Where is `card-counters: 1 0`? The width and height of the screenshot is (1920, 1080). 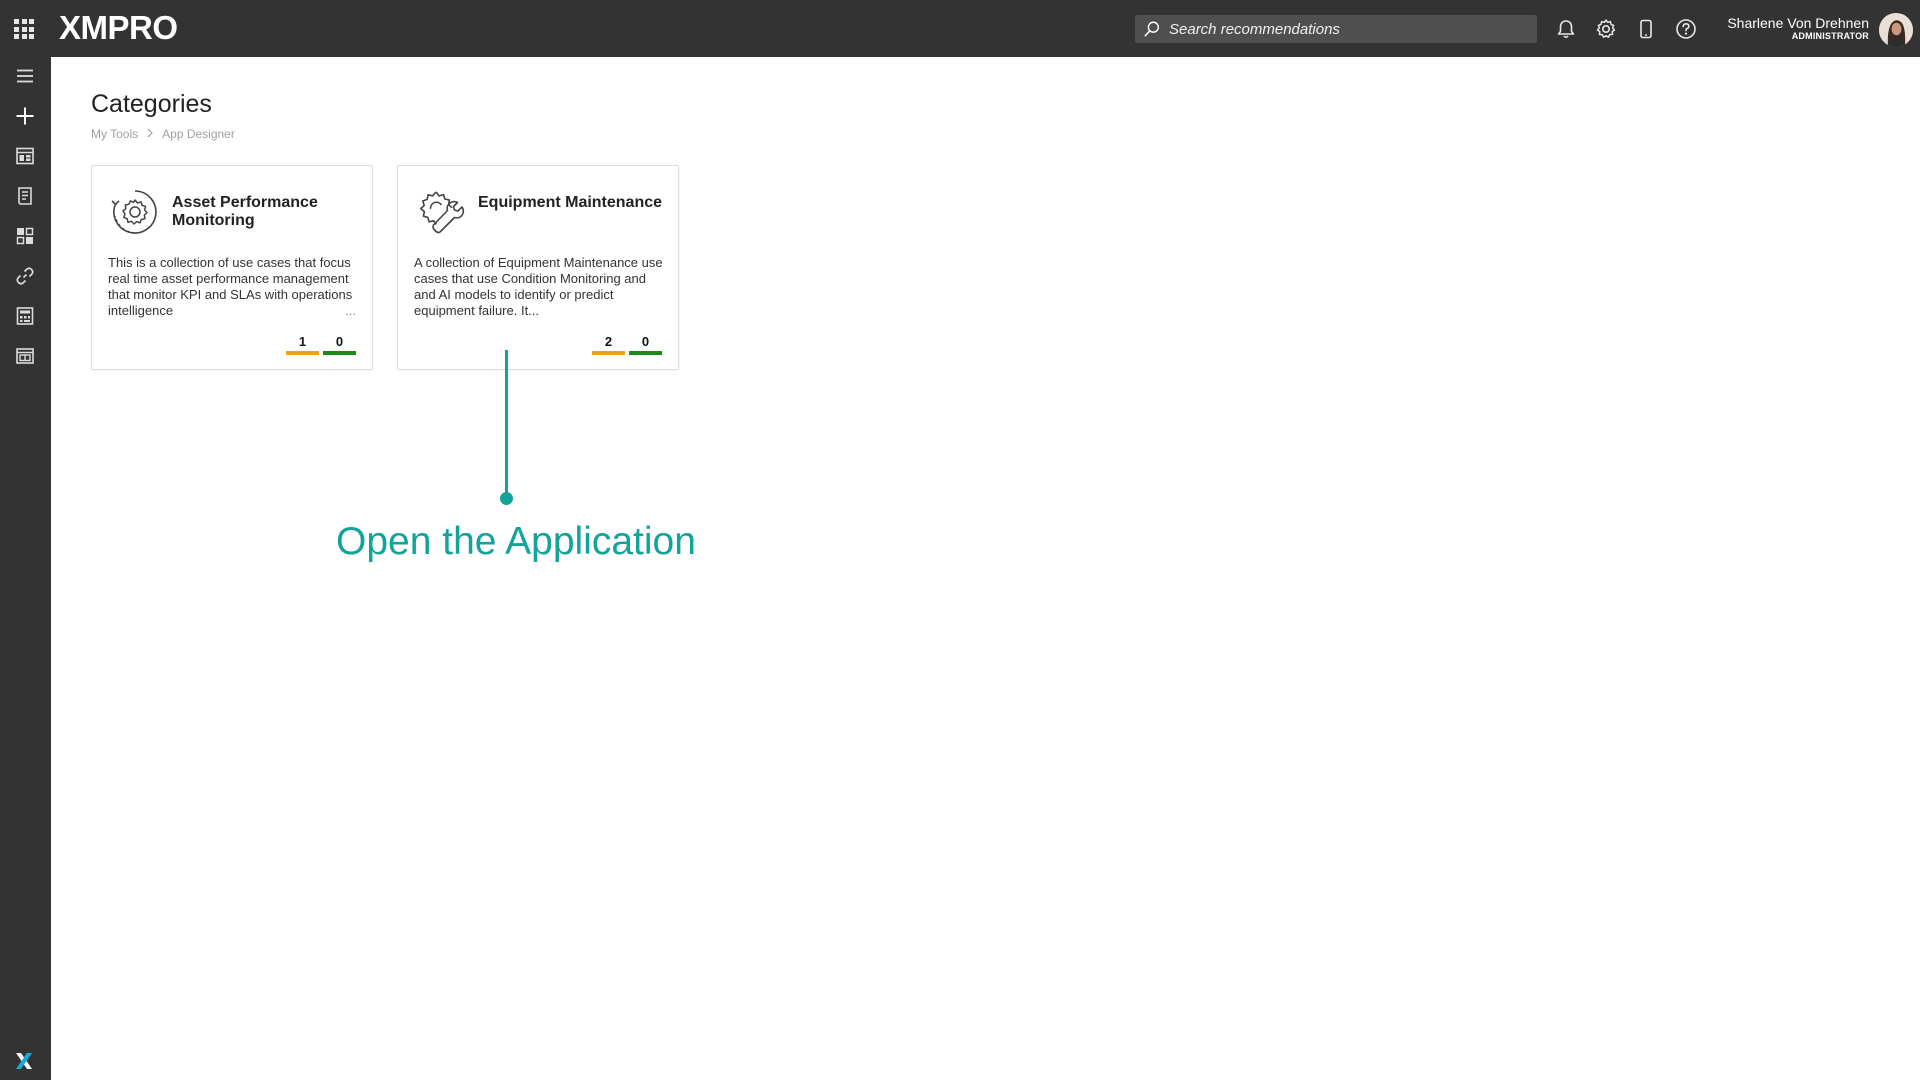
card-counters: 1 0 is located at coordinates (321, 345).